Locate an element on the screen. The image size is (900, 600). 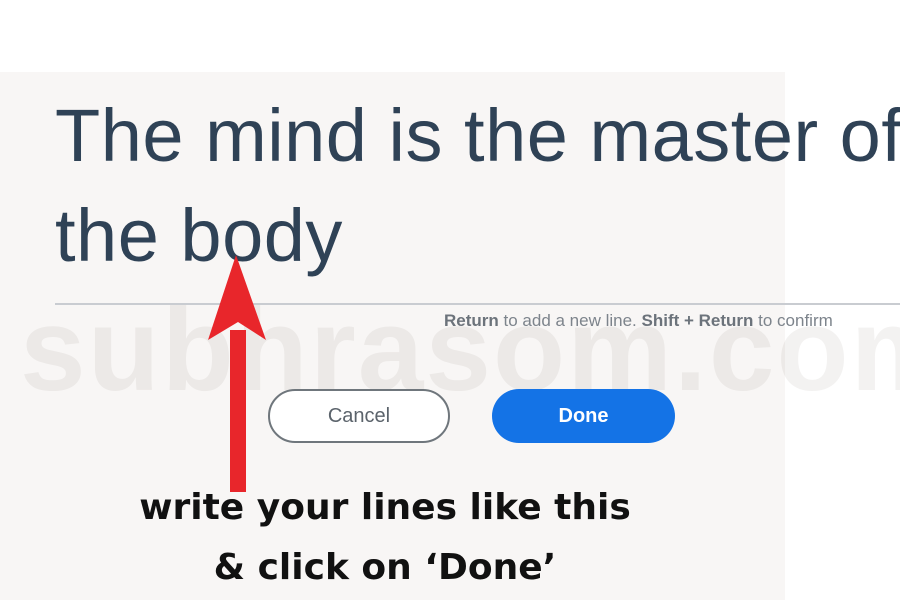
text-line: the body is located at coordinates (199, 235).